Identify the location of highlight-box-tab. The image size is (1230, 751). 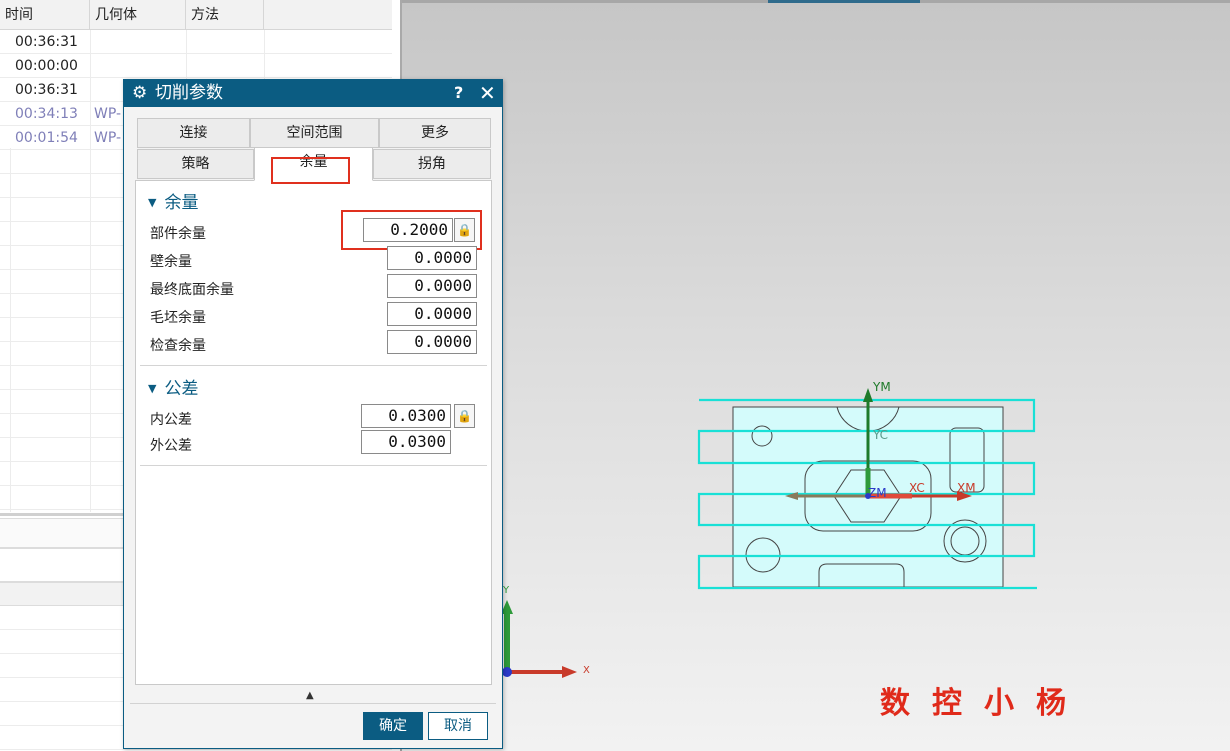
(310, 170).